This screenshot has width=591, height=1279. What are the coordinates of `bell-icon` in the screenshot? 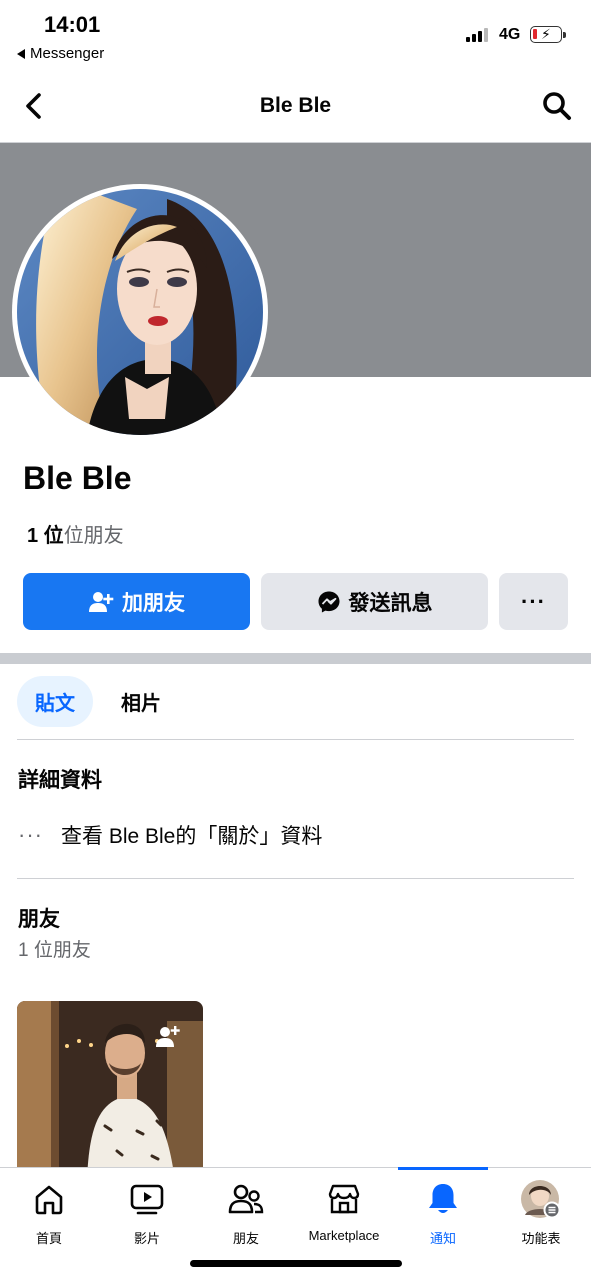 It's located at (443, 1198).